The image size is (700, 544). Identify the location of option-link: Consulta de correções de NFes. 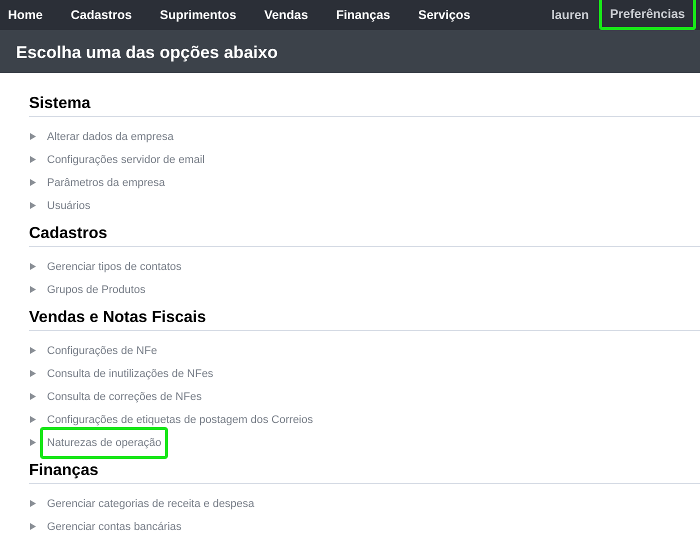
(124, 396).